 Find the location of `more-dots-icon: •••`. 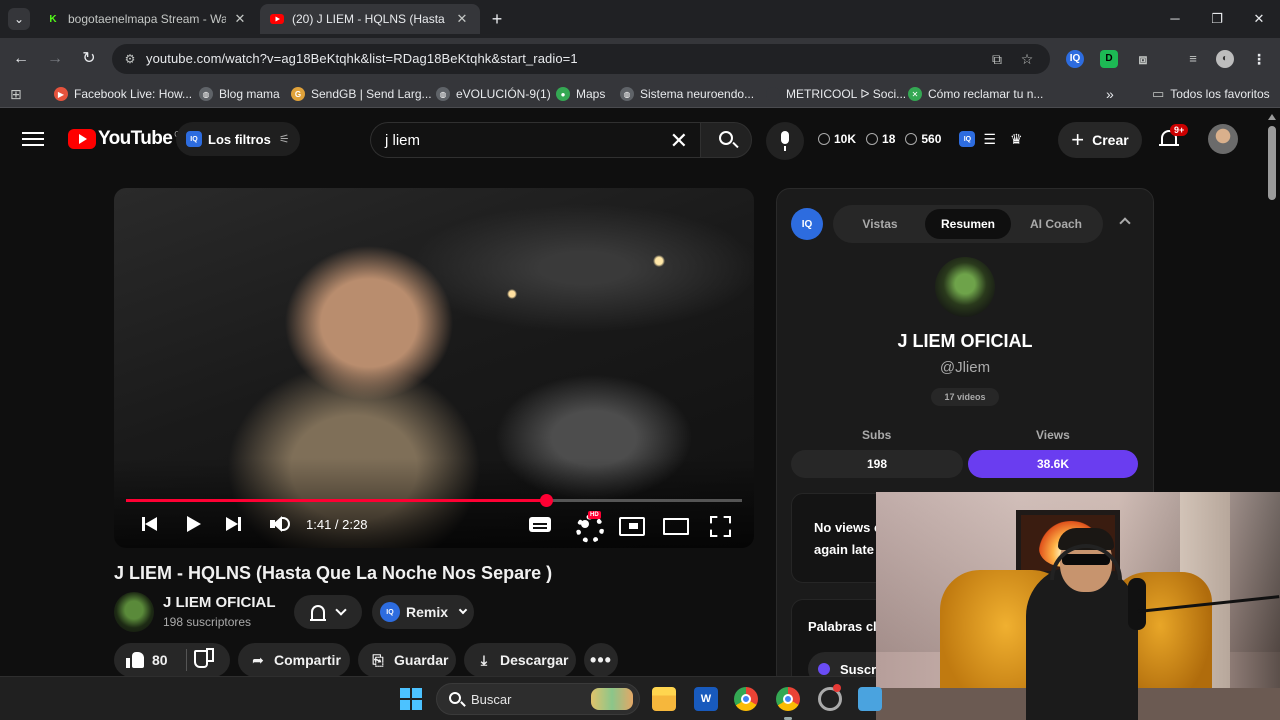

more-dots-icon: ••• is located at coordinates (601, 659).